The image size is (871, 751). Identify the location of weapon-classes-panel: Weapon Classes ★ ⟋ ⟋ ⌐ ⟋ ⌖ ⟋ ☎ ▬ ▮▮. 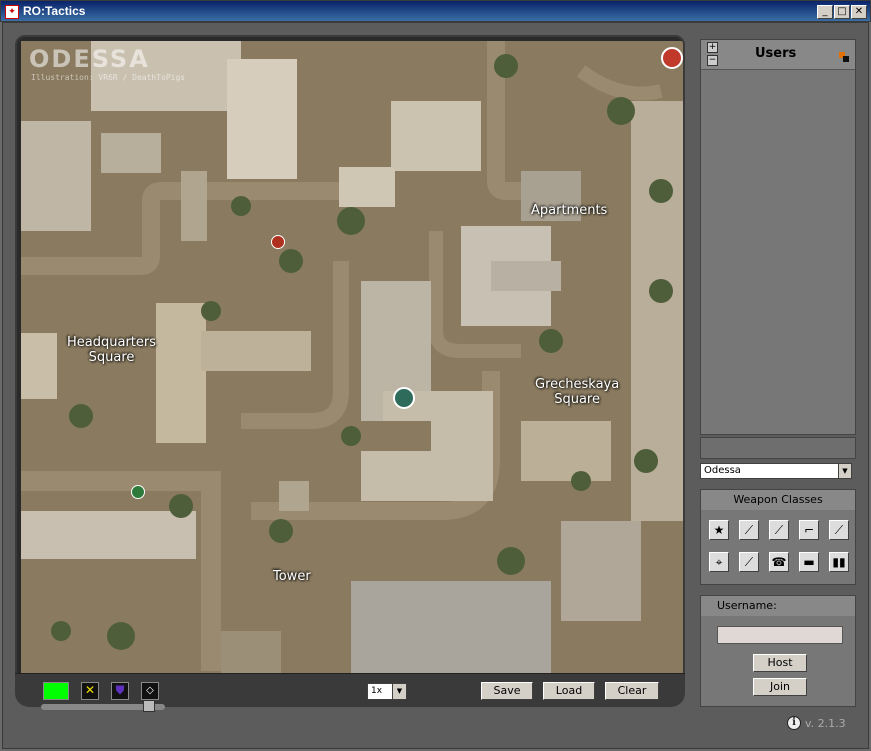
(778, 537).